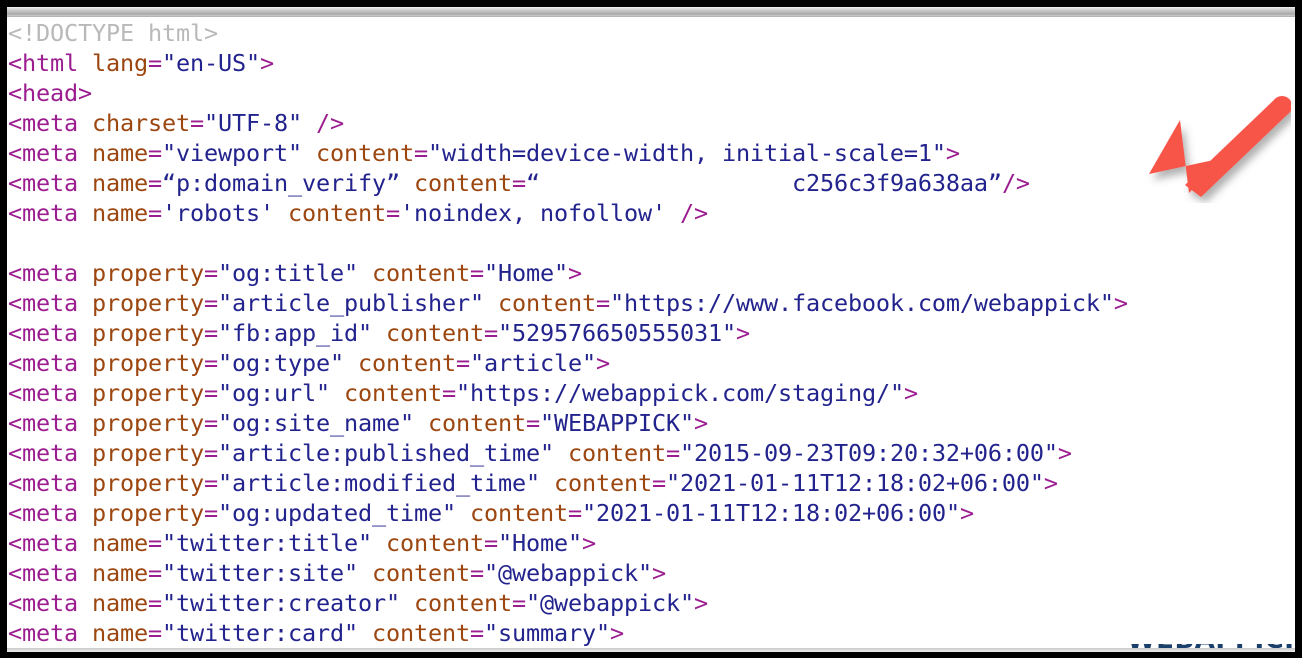 The image size is (1302, 658). Describe the element at coordinates (651, 655) in the screenshot. I see `window-bottom-border` at that location.